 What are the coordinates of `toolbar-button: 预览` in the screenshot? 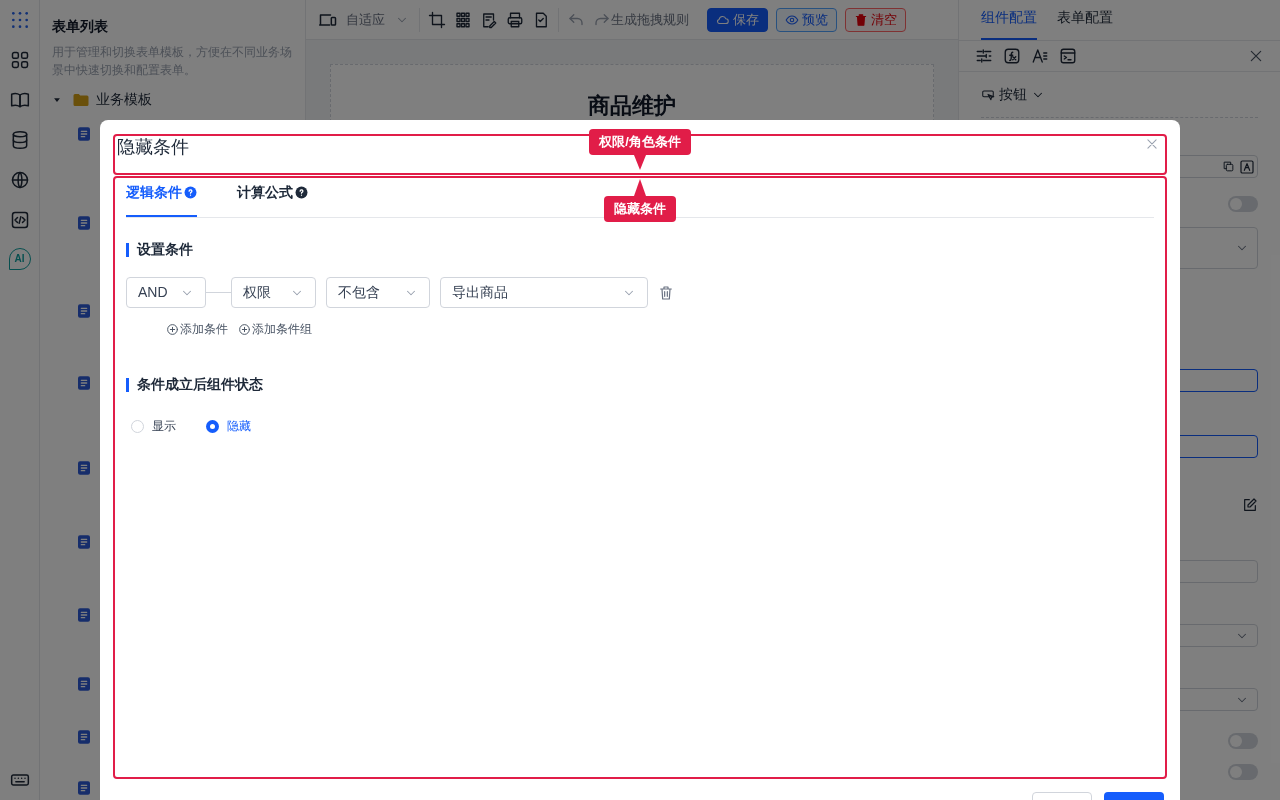 It's located at (806, 19).